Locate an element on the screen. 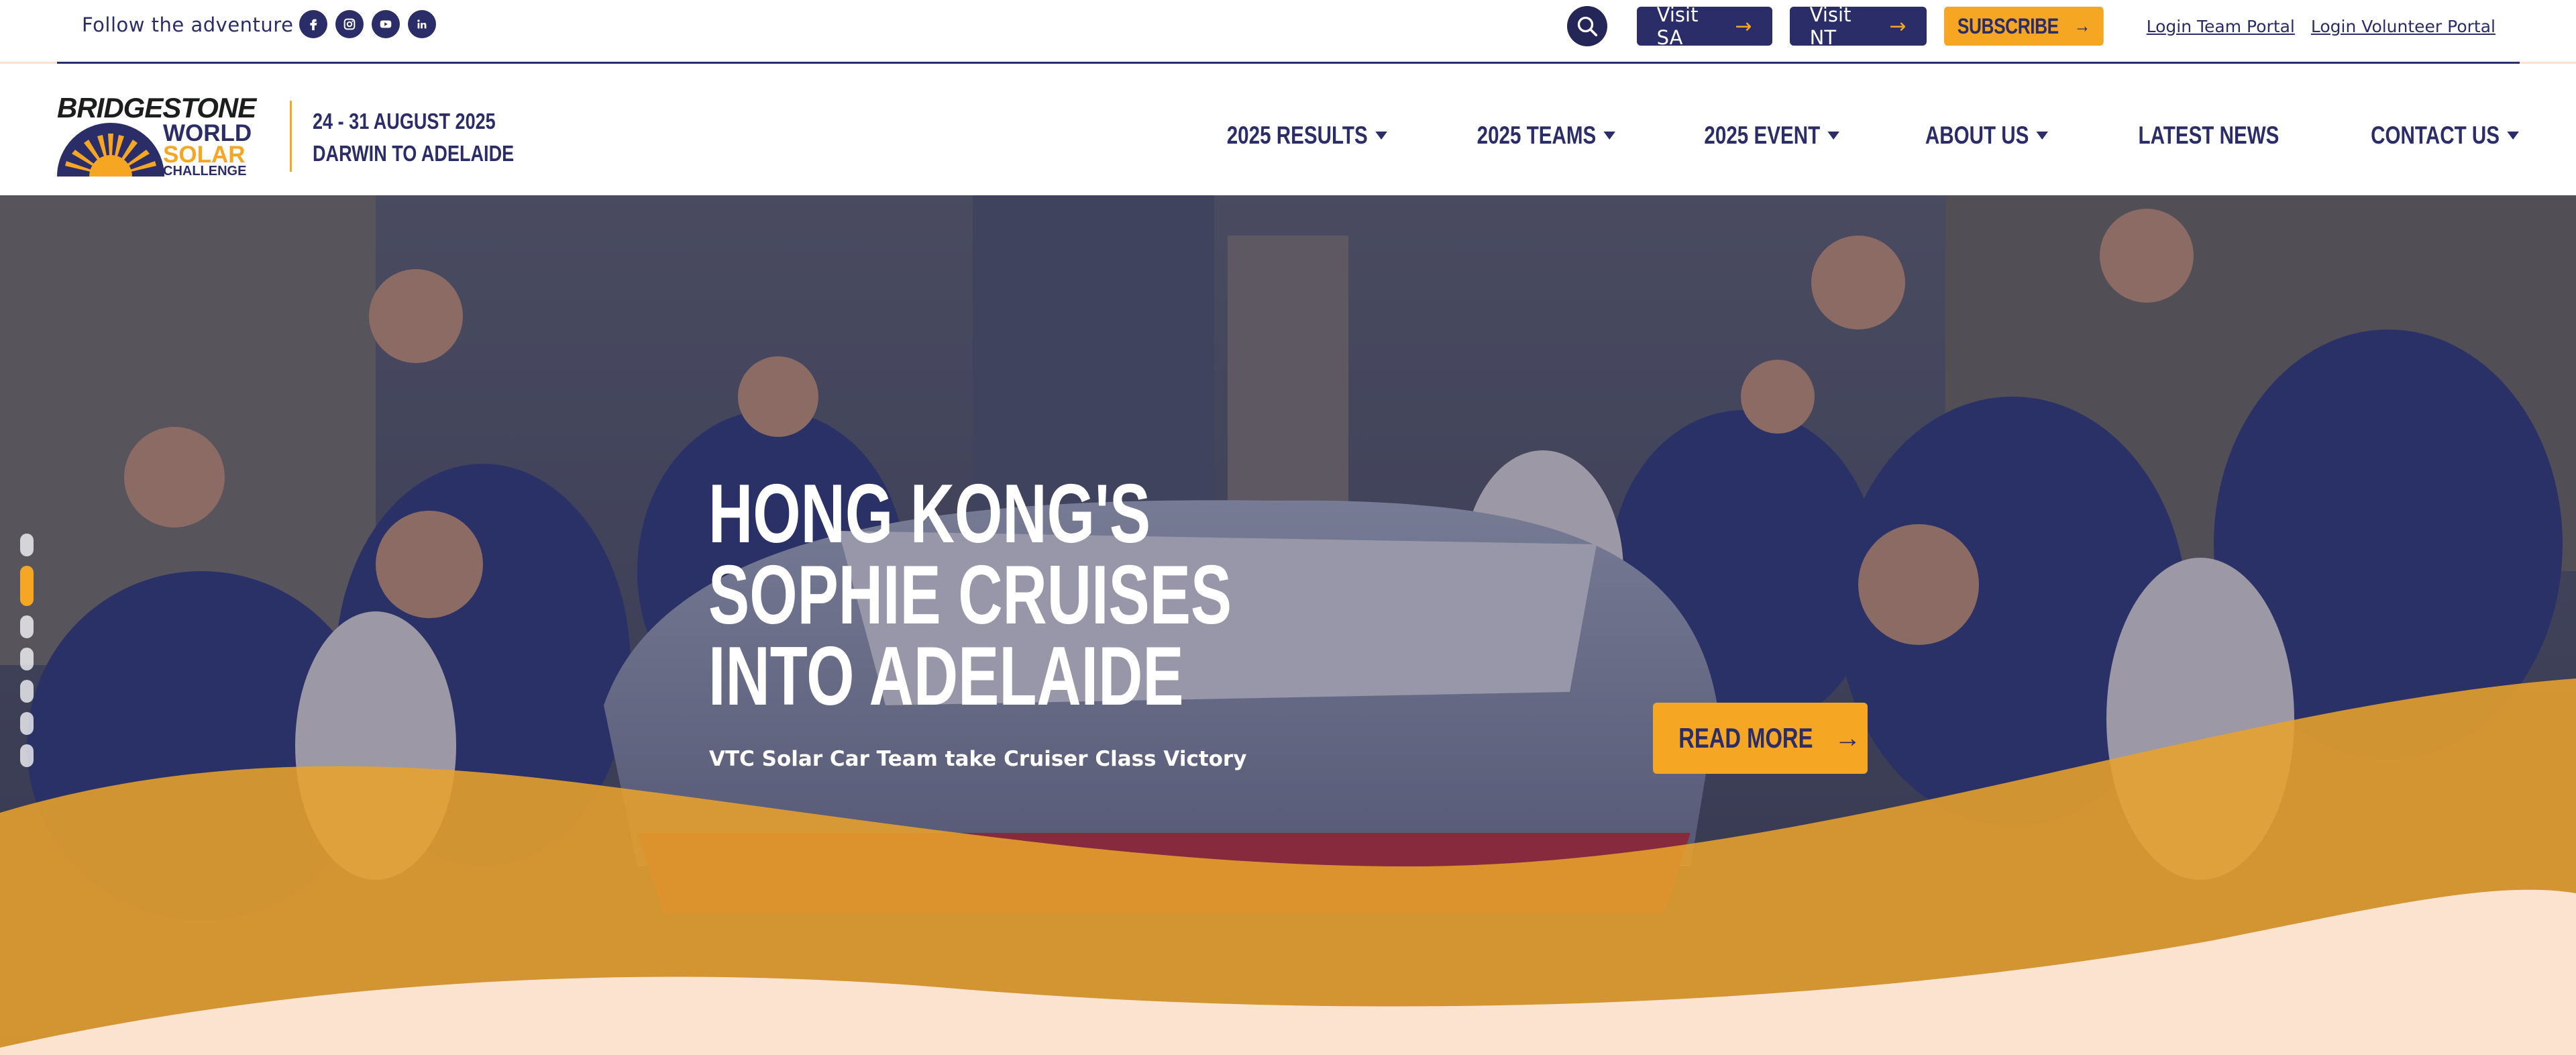 The width and height of the screenshot is (2576, 1055). follow-label: Follow the adventure is located at coordinates (188, 25).